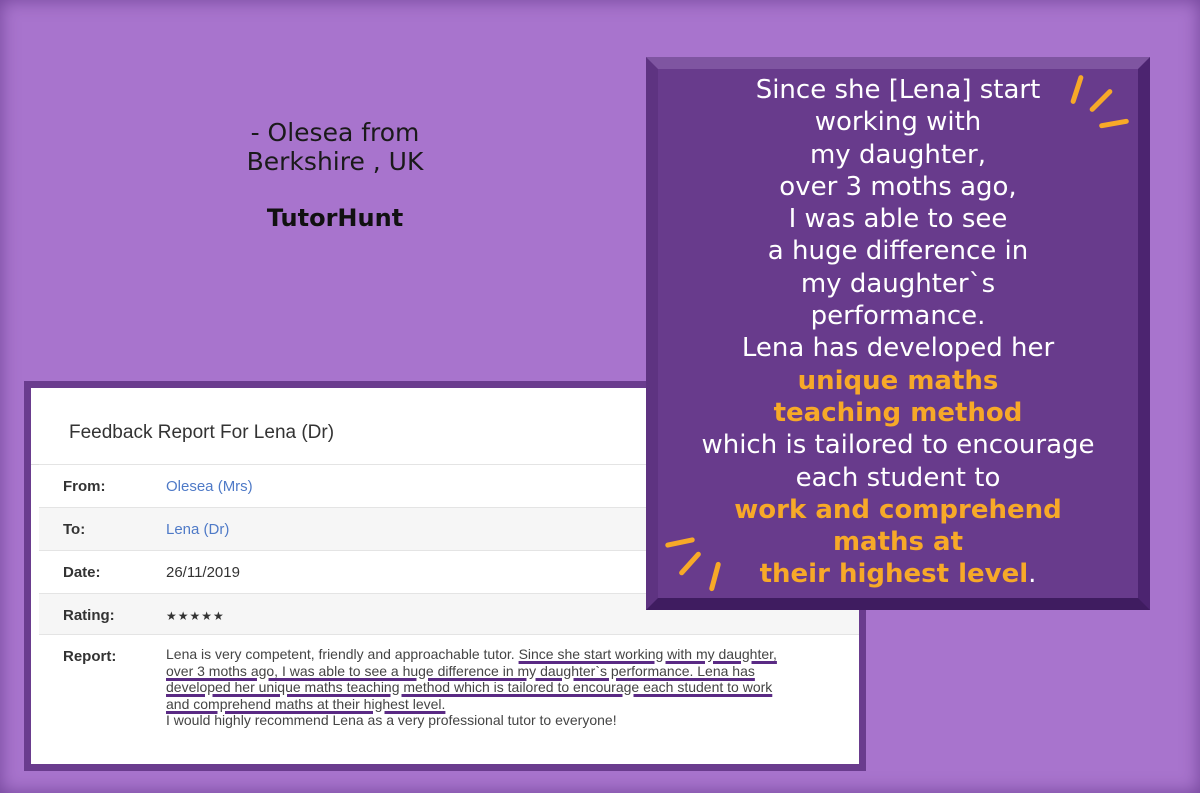  What do you see at coordinates (195, 616) in the screenshot?
I see `star-rating: ★★★★★` at bounding box center [195, 616].